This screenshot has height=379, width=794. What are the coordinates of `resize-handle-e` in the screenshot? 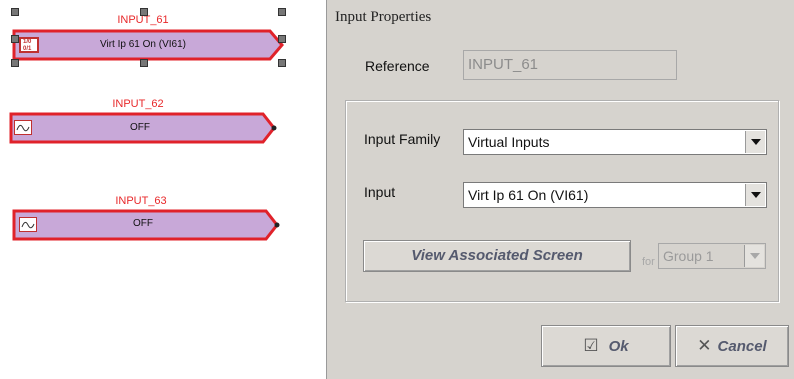 It's located at (282, 39).